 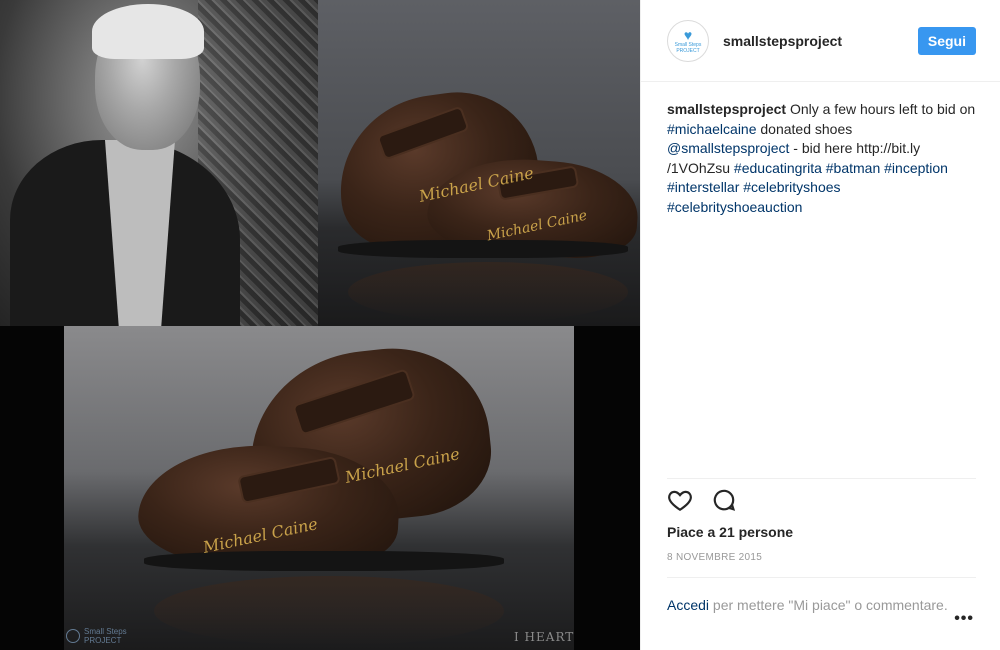 What do you see at coordinates (105, 631) in the screenshot?
I see `watermark-logo-line1: Small Steps` at bounding box center [105, 631].